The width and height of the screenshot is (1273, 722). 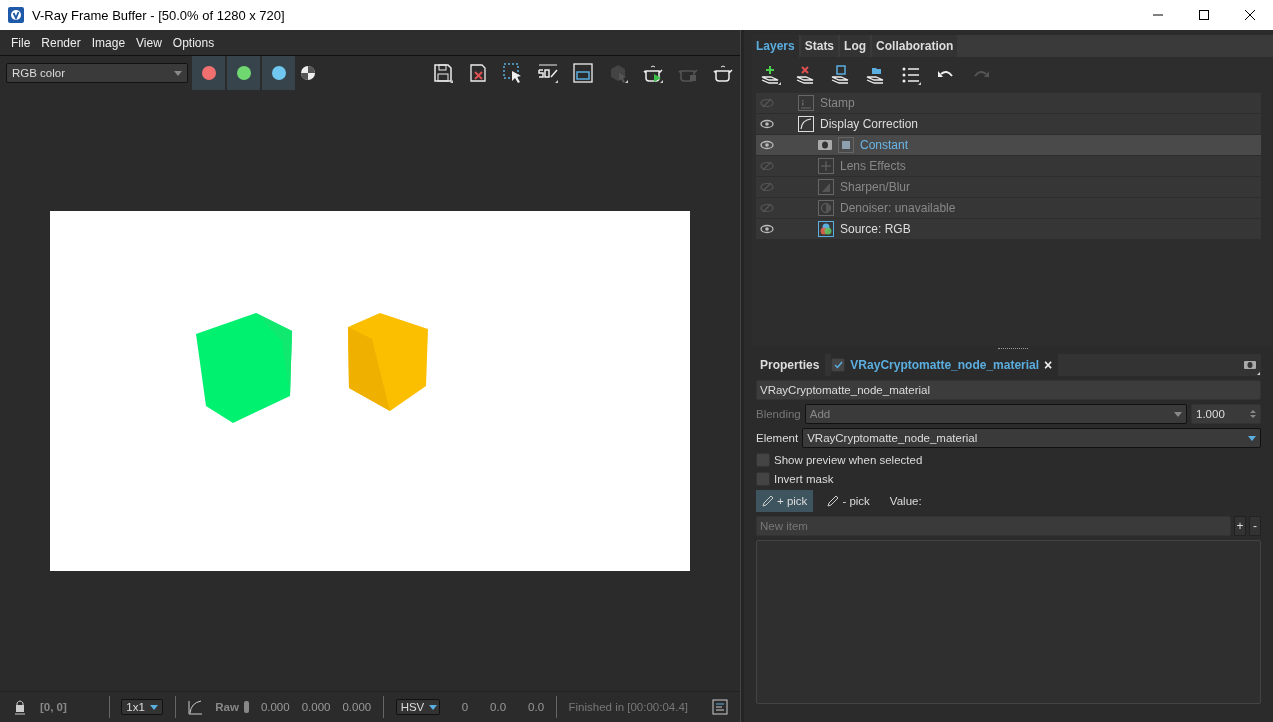 I want to click on layer-label: Stamp, so click(x=837, y=103).